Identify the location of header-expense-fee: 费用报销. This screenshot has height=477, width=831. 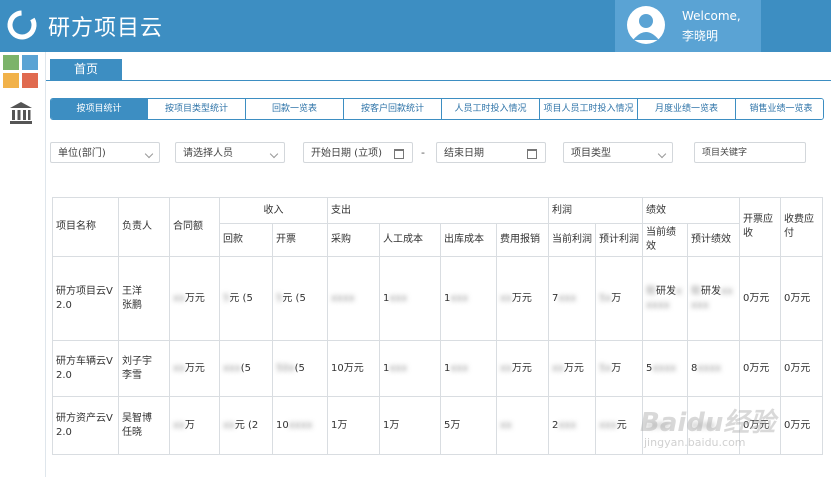
(522, 240).